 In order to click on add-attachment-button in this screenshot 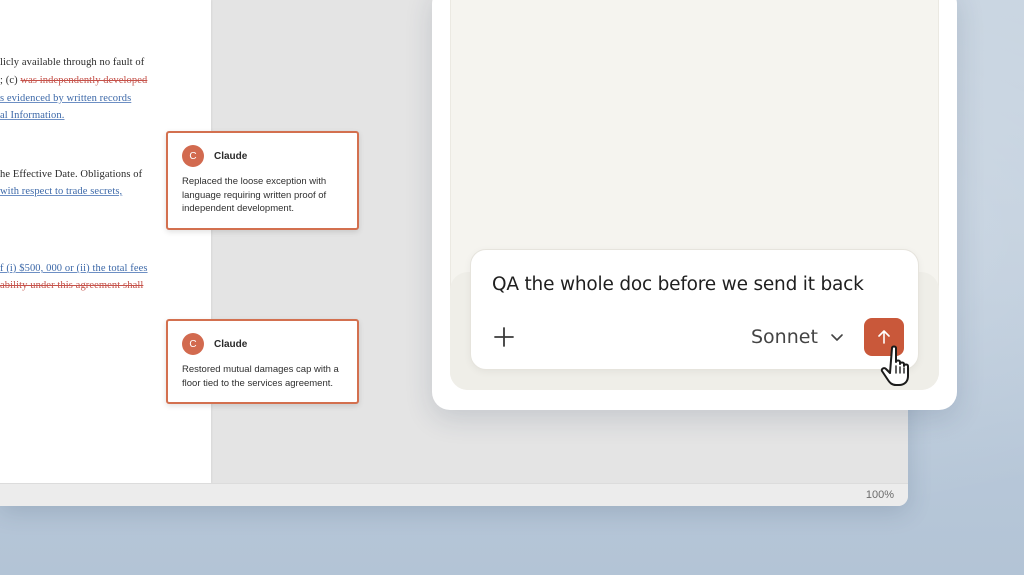, I will do `click(504, 337)`.